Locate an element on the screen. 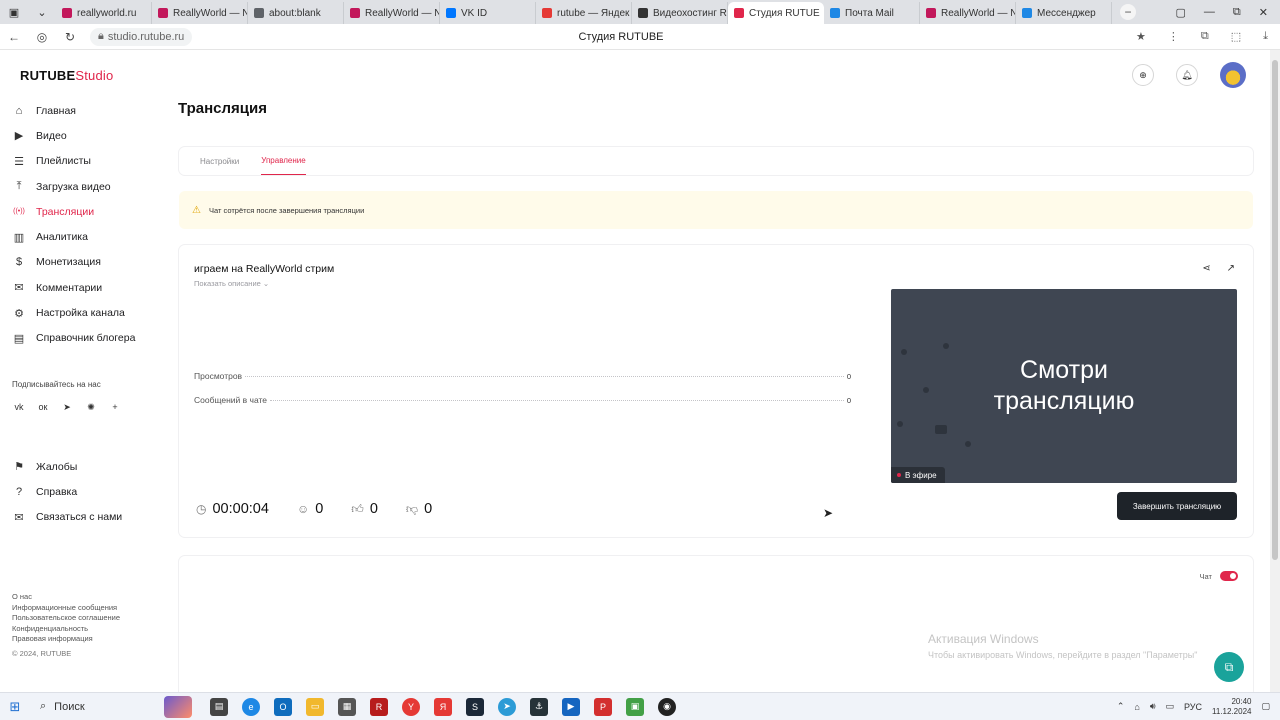 This screenshot has width=1280, height=720. footer-link: Информационные сообщения is located at coordinates (66, 608).